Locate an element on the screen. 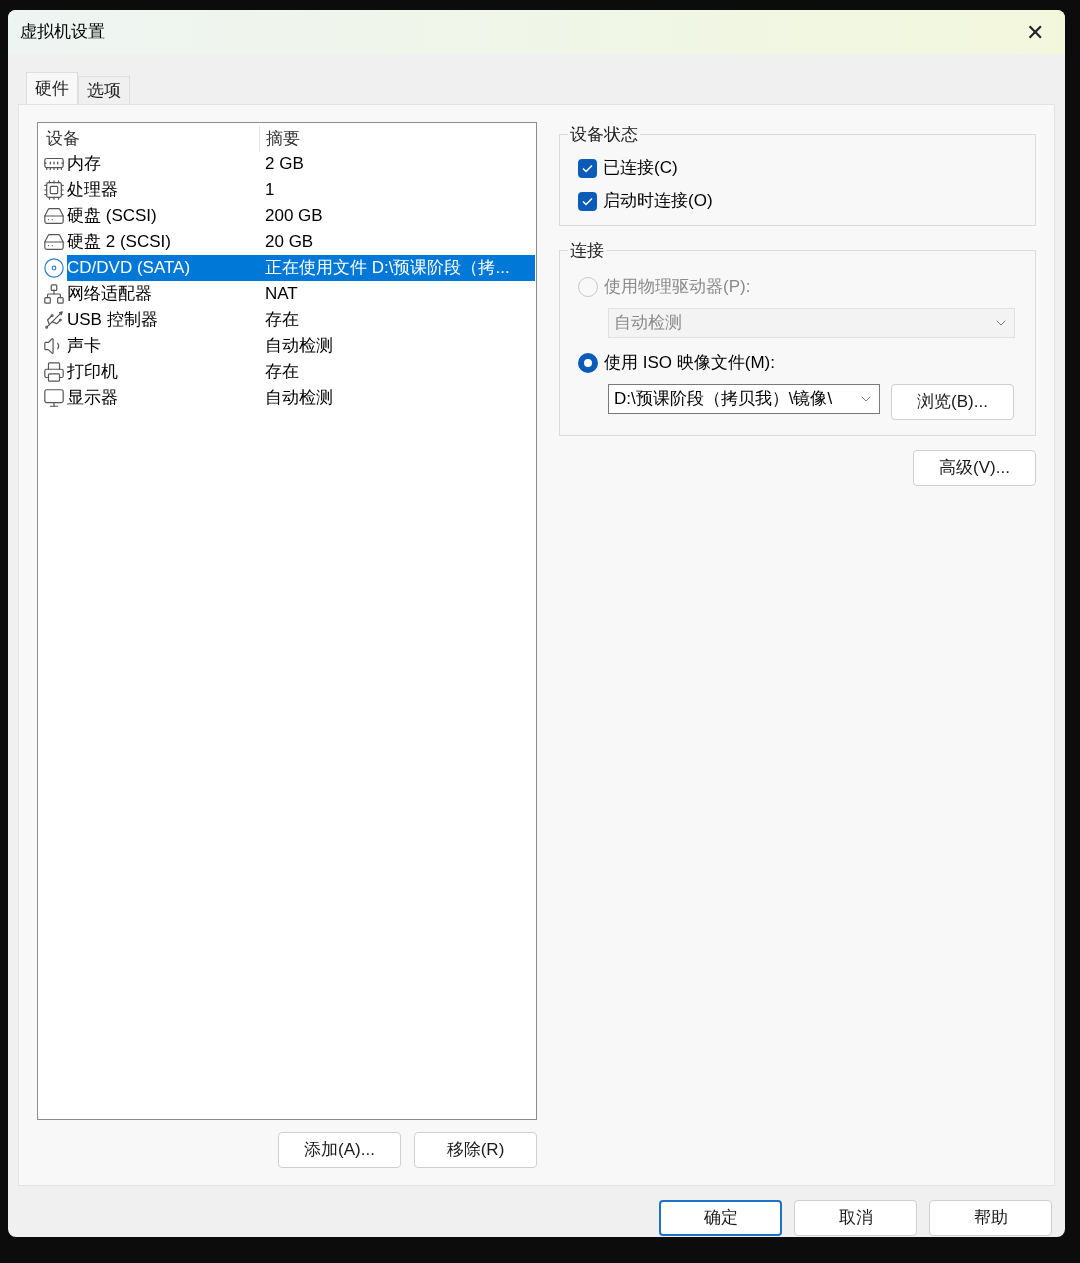  printer-icon is located at coordinates (54, 372).